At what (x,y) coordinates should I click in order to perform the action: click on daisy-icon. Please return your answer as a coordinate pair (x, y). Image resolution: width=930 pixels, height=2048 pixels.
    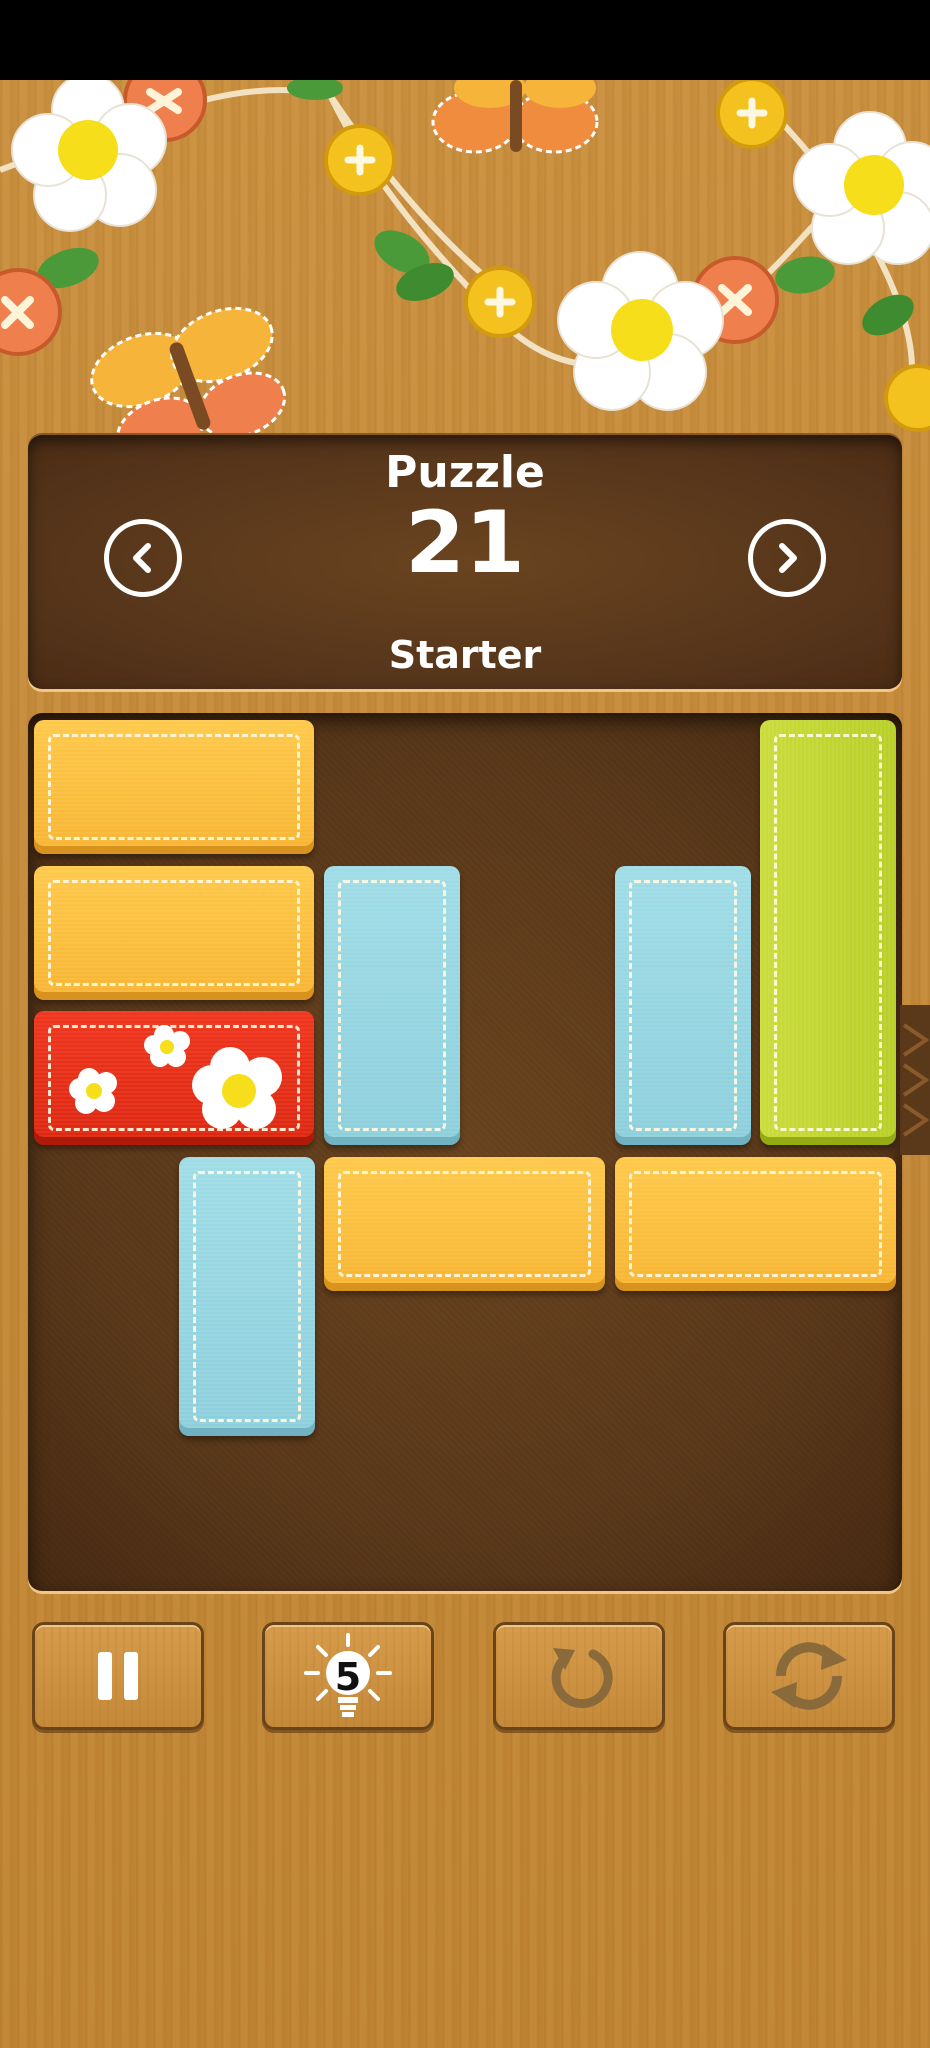
    Looking at the image, I should click on (175, 1077).